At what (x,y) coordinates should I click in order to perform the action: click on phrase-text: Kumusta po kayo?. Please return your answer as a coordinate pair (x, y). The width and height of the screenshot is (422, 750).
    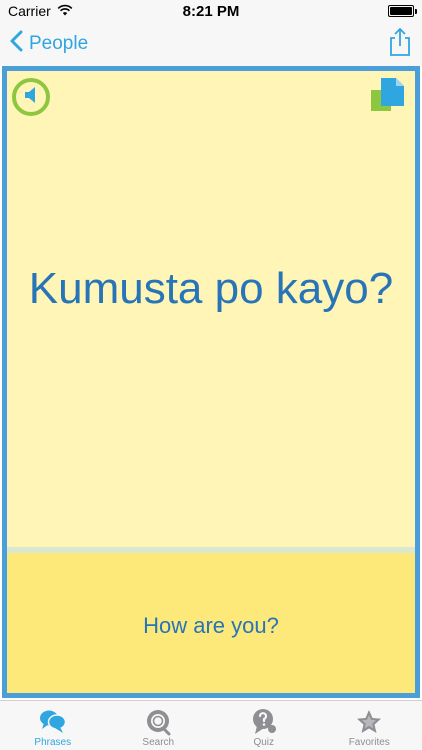
    Looking at the image, I should click on (211, 288).